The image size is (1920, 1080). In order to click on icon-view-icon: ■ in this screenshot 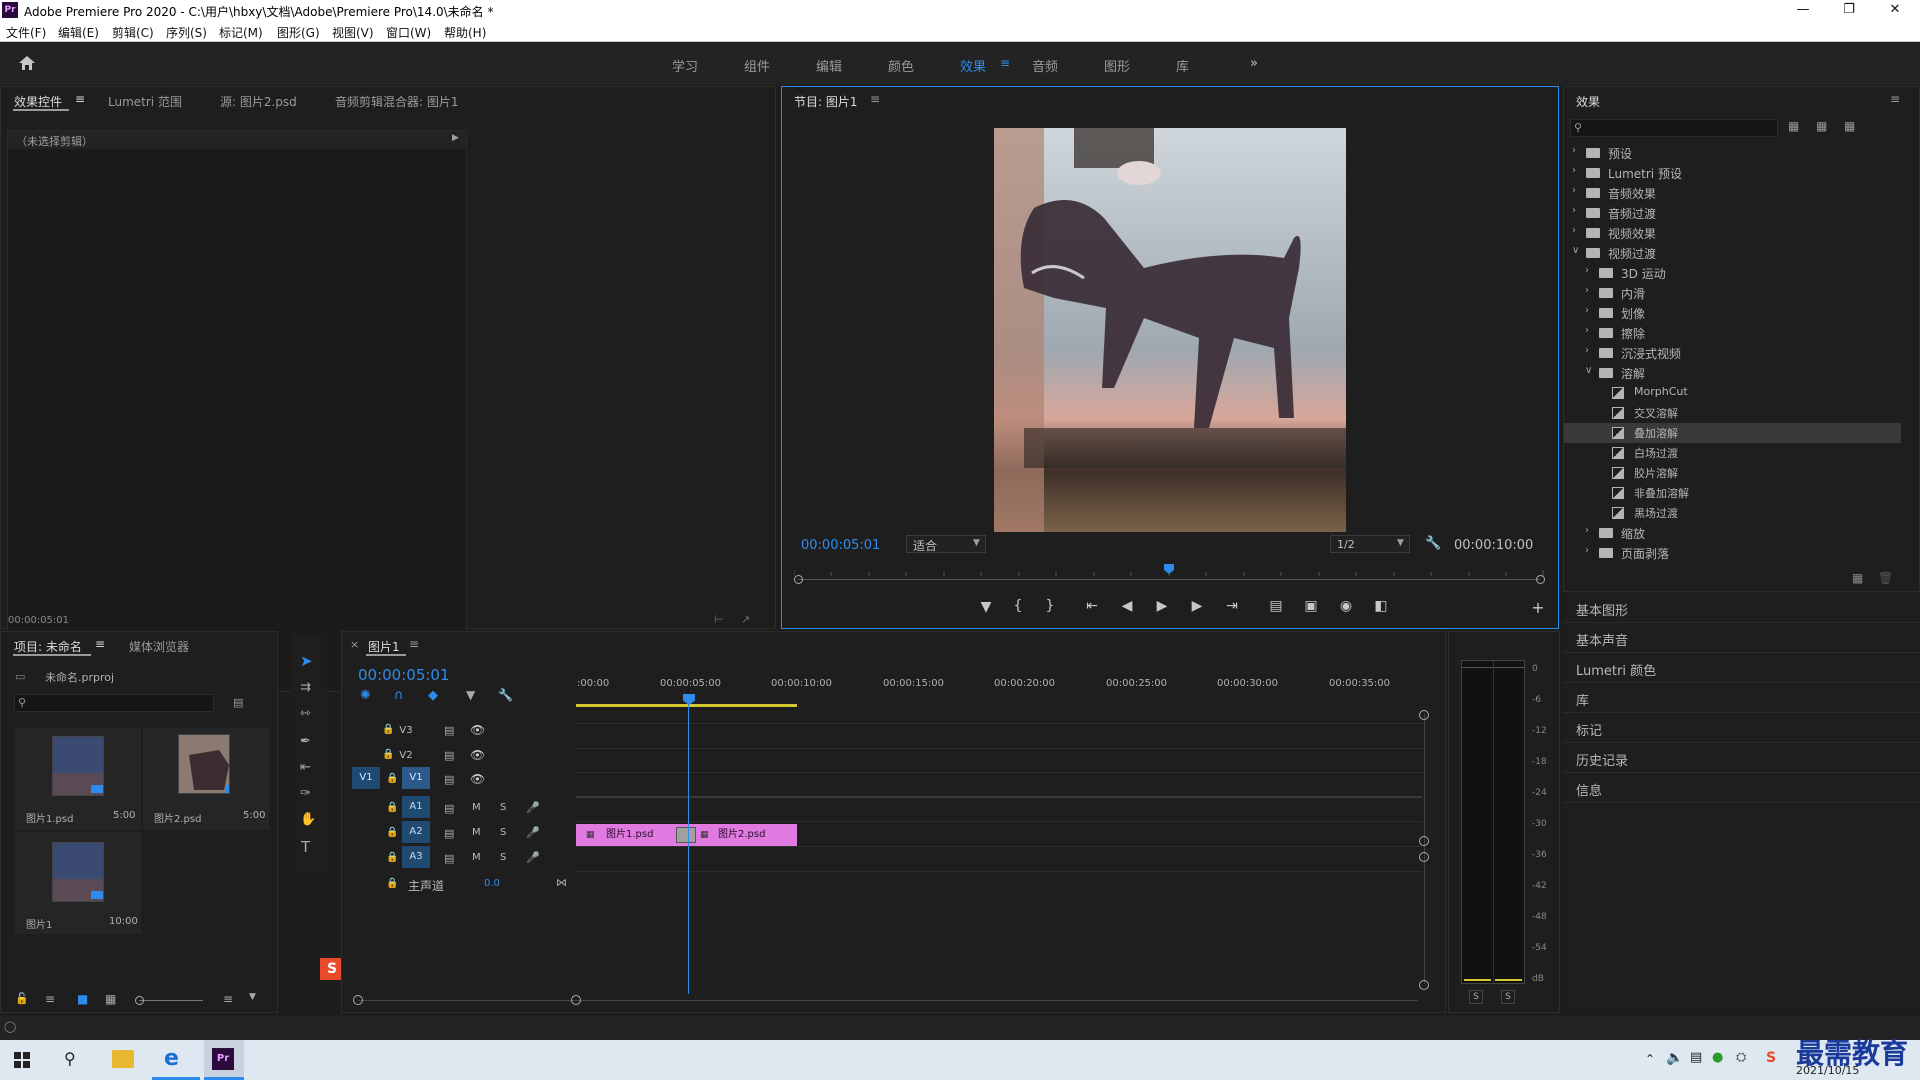, I will do `click(82, 999)`.